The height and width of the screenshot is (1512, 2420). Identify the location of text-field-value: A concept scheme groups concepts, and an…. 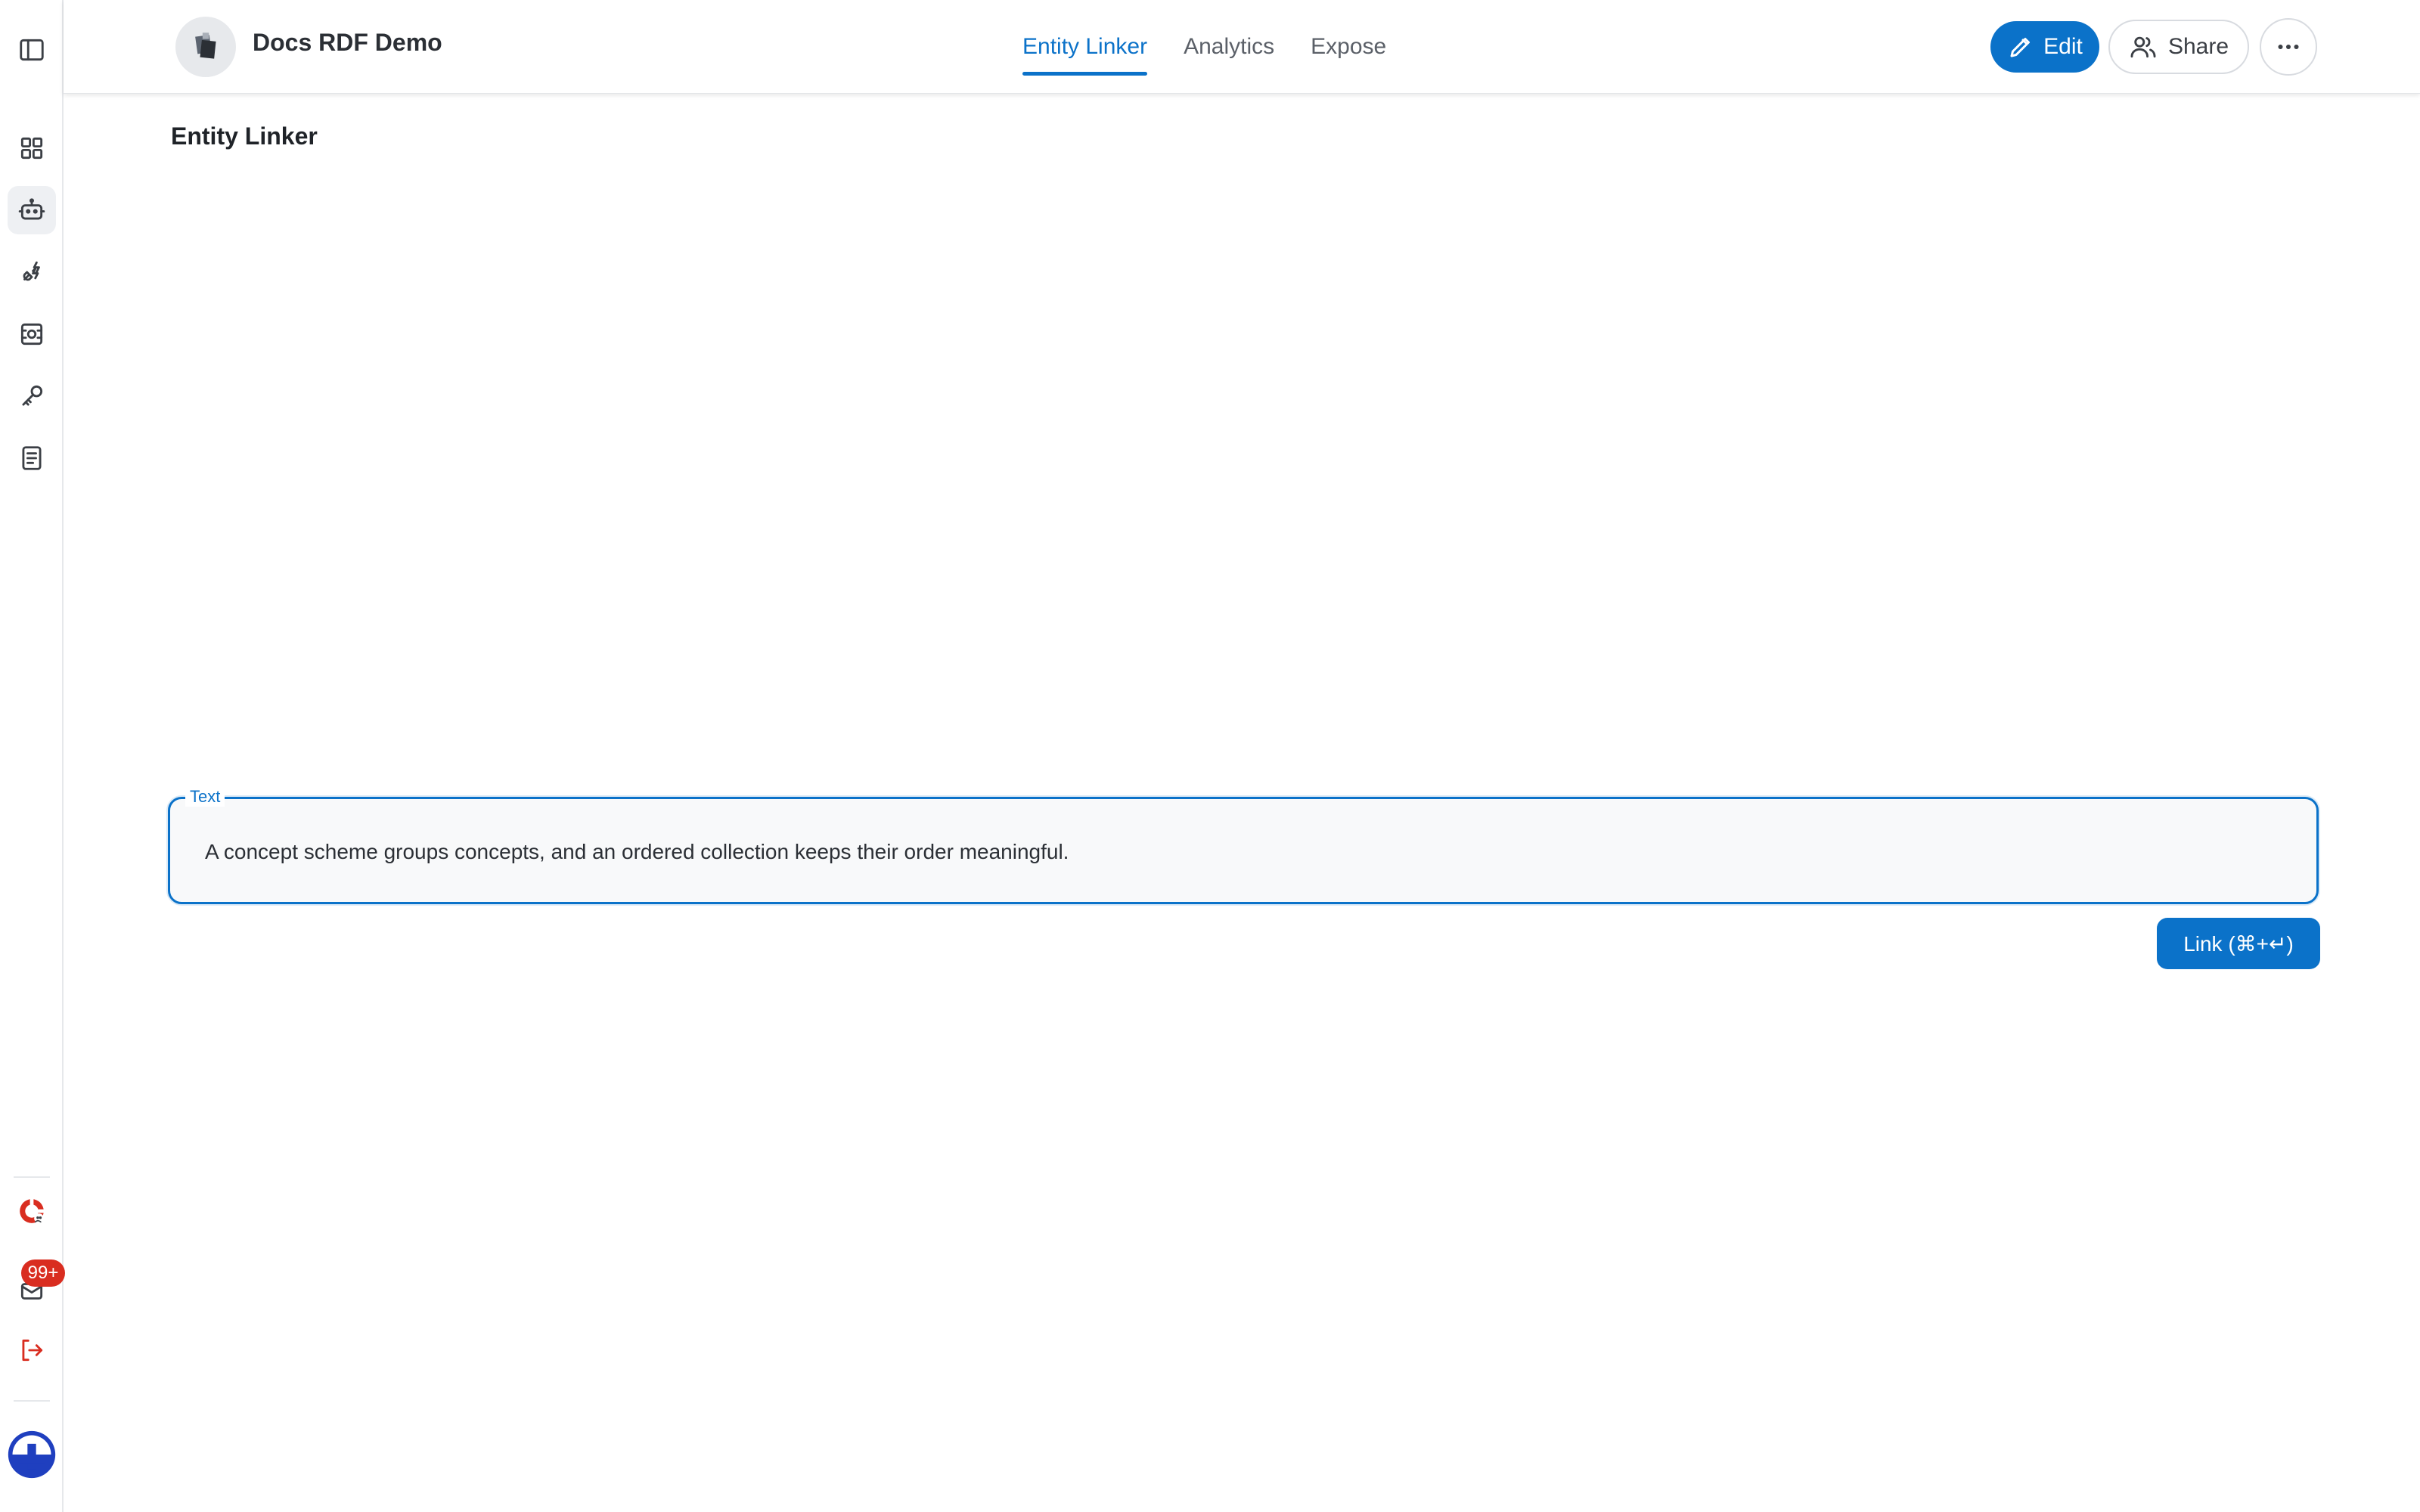
(637, 852).